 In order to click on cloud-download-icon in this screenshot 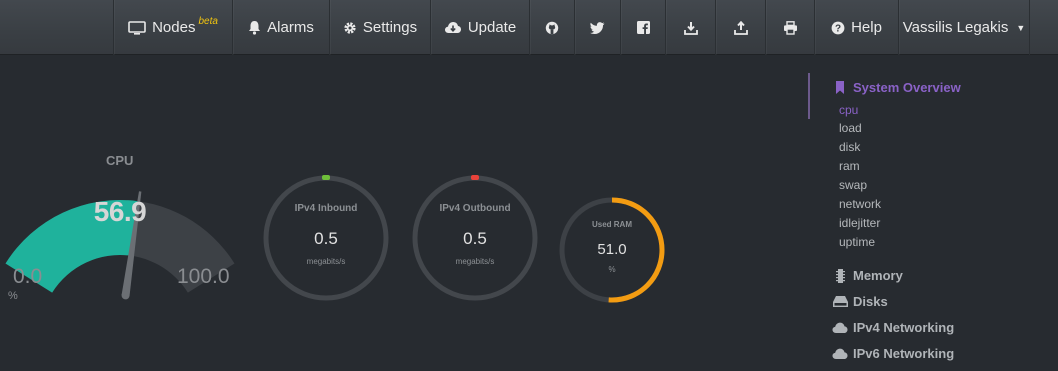, I will do `click(453, 27)`.